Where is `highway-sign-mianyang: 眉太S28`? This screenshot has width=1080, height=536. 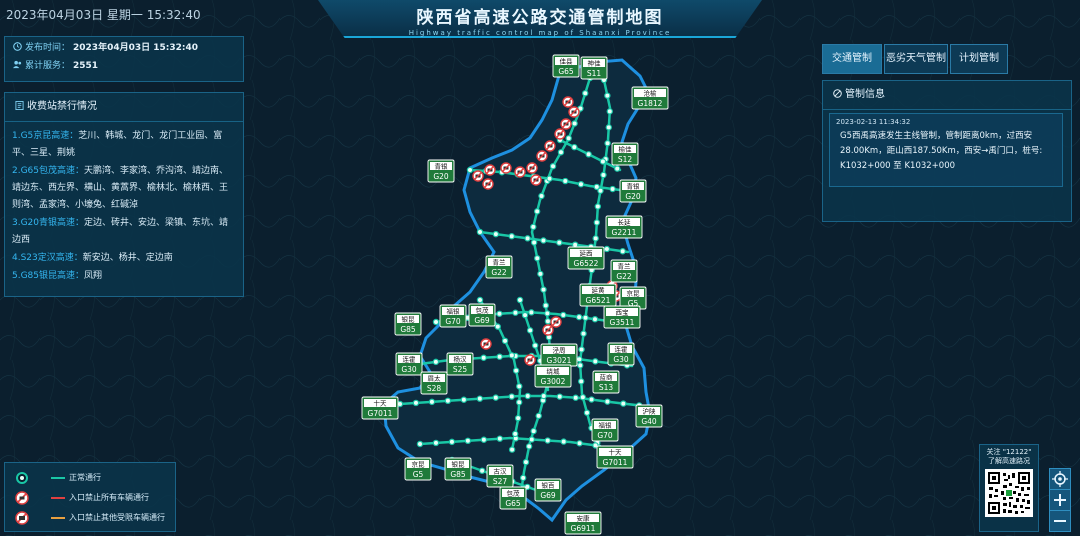 highway-sign-mianyang: 眉太S28 is located at coordinates (434, 383).